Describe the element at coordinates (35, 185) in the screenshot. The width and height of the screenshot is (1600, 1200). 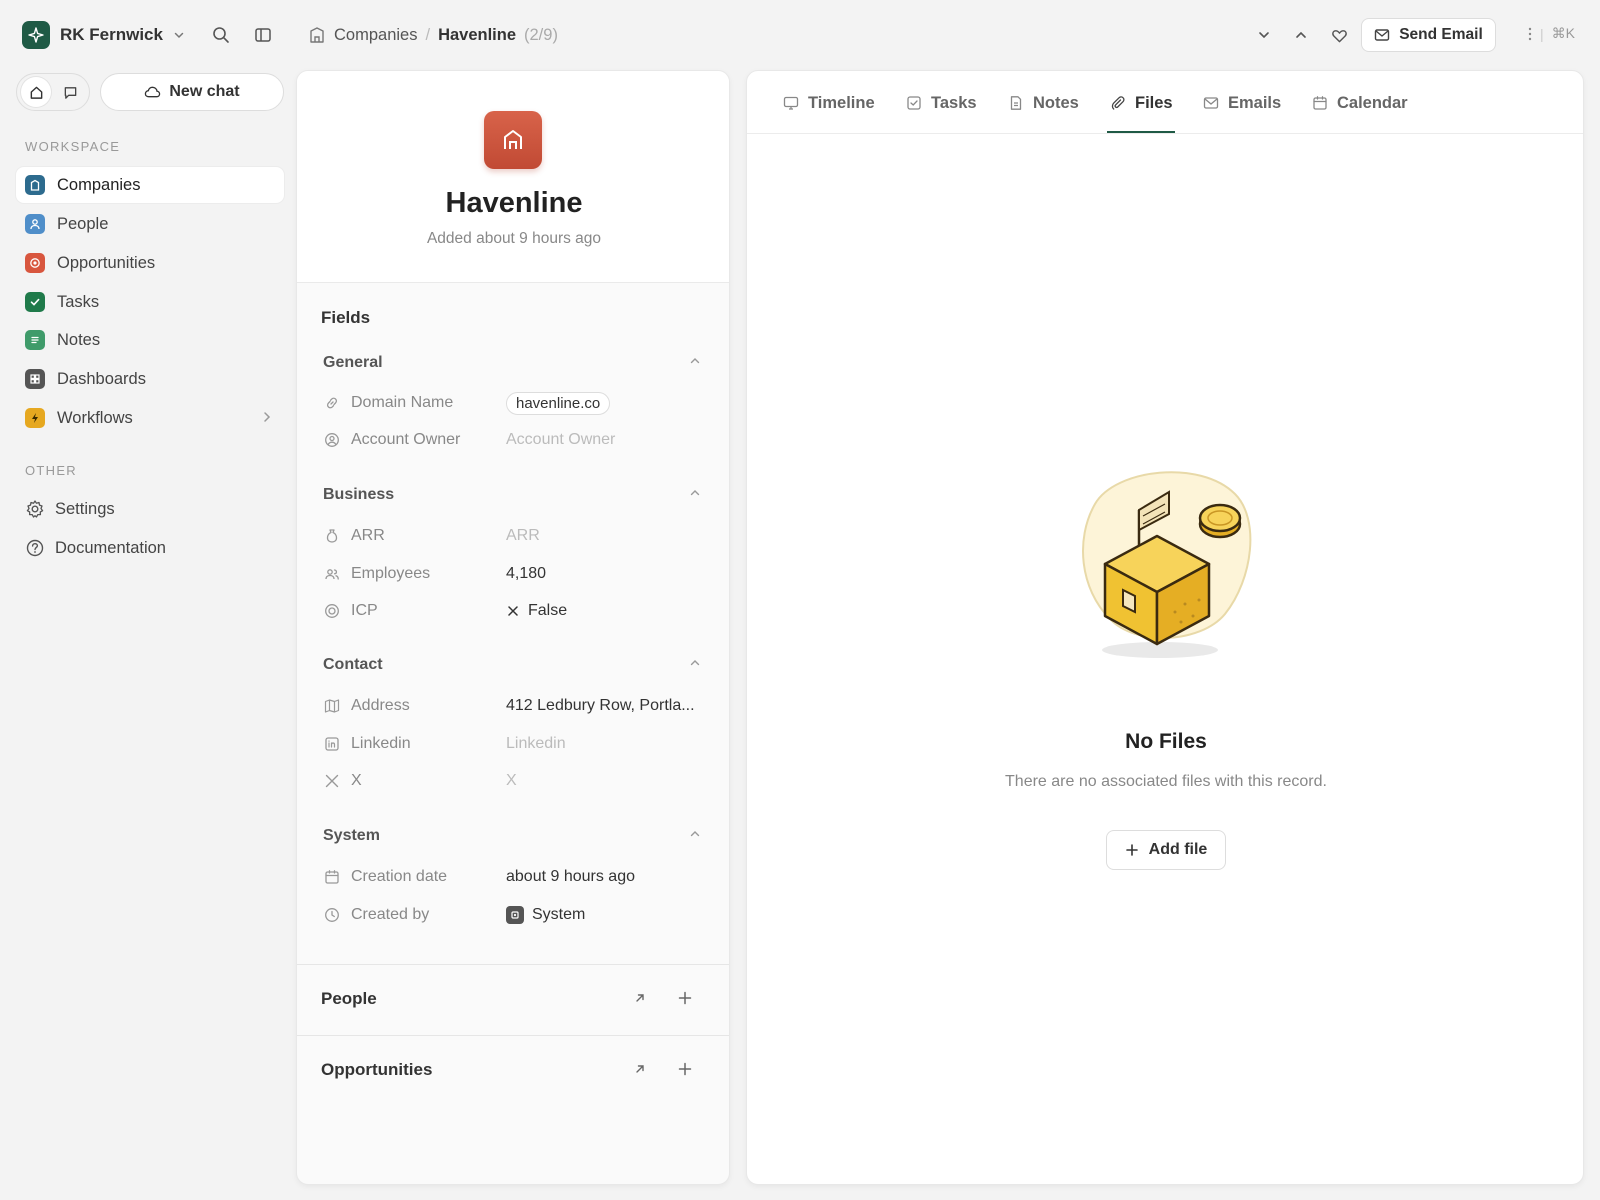
I see `building-icon` at that location.